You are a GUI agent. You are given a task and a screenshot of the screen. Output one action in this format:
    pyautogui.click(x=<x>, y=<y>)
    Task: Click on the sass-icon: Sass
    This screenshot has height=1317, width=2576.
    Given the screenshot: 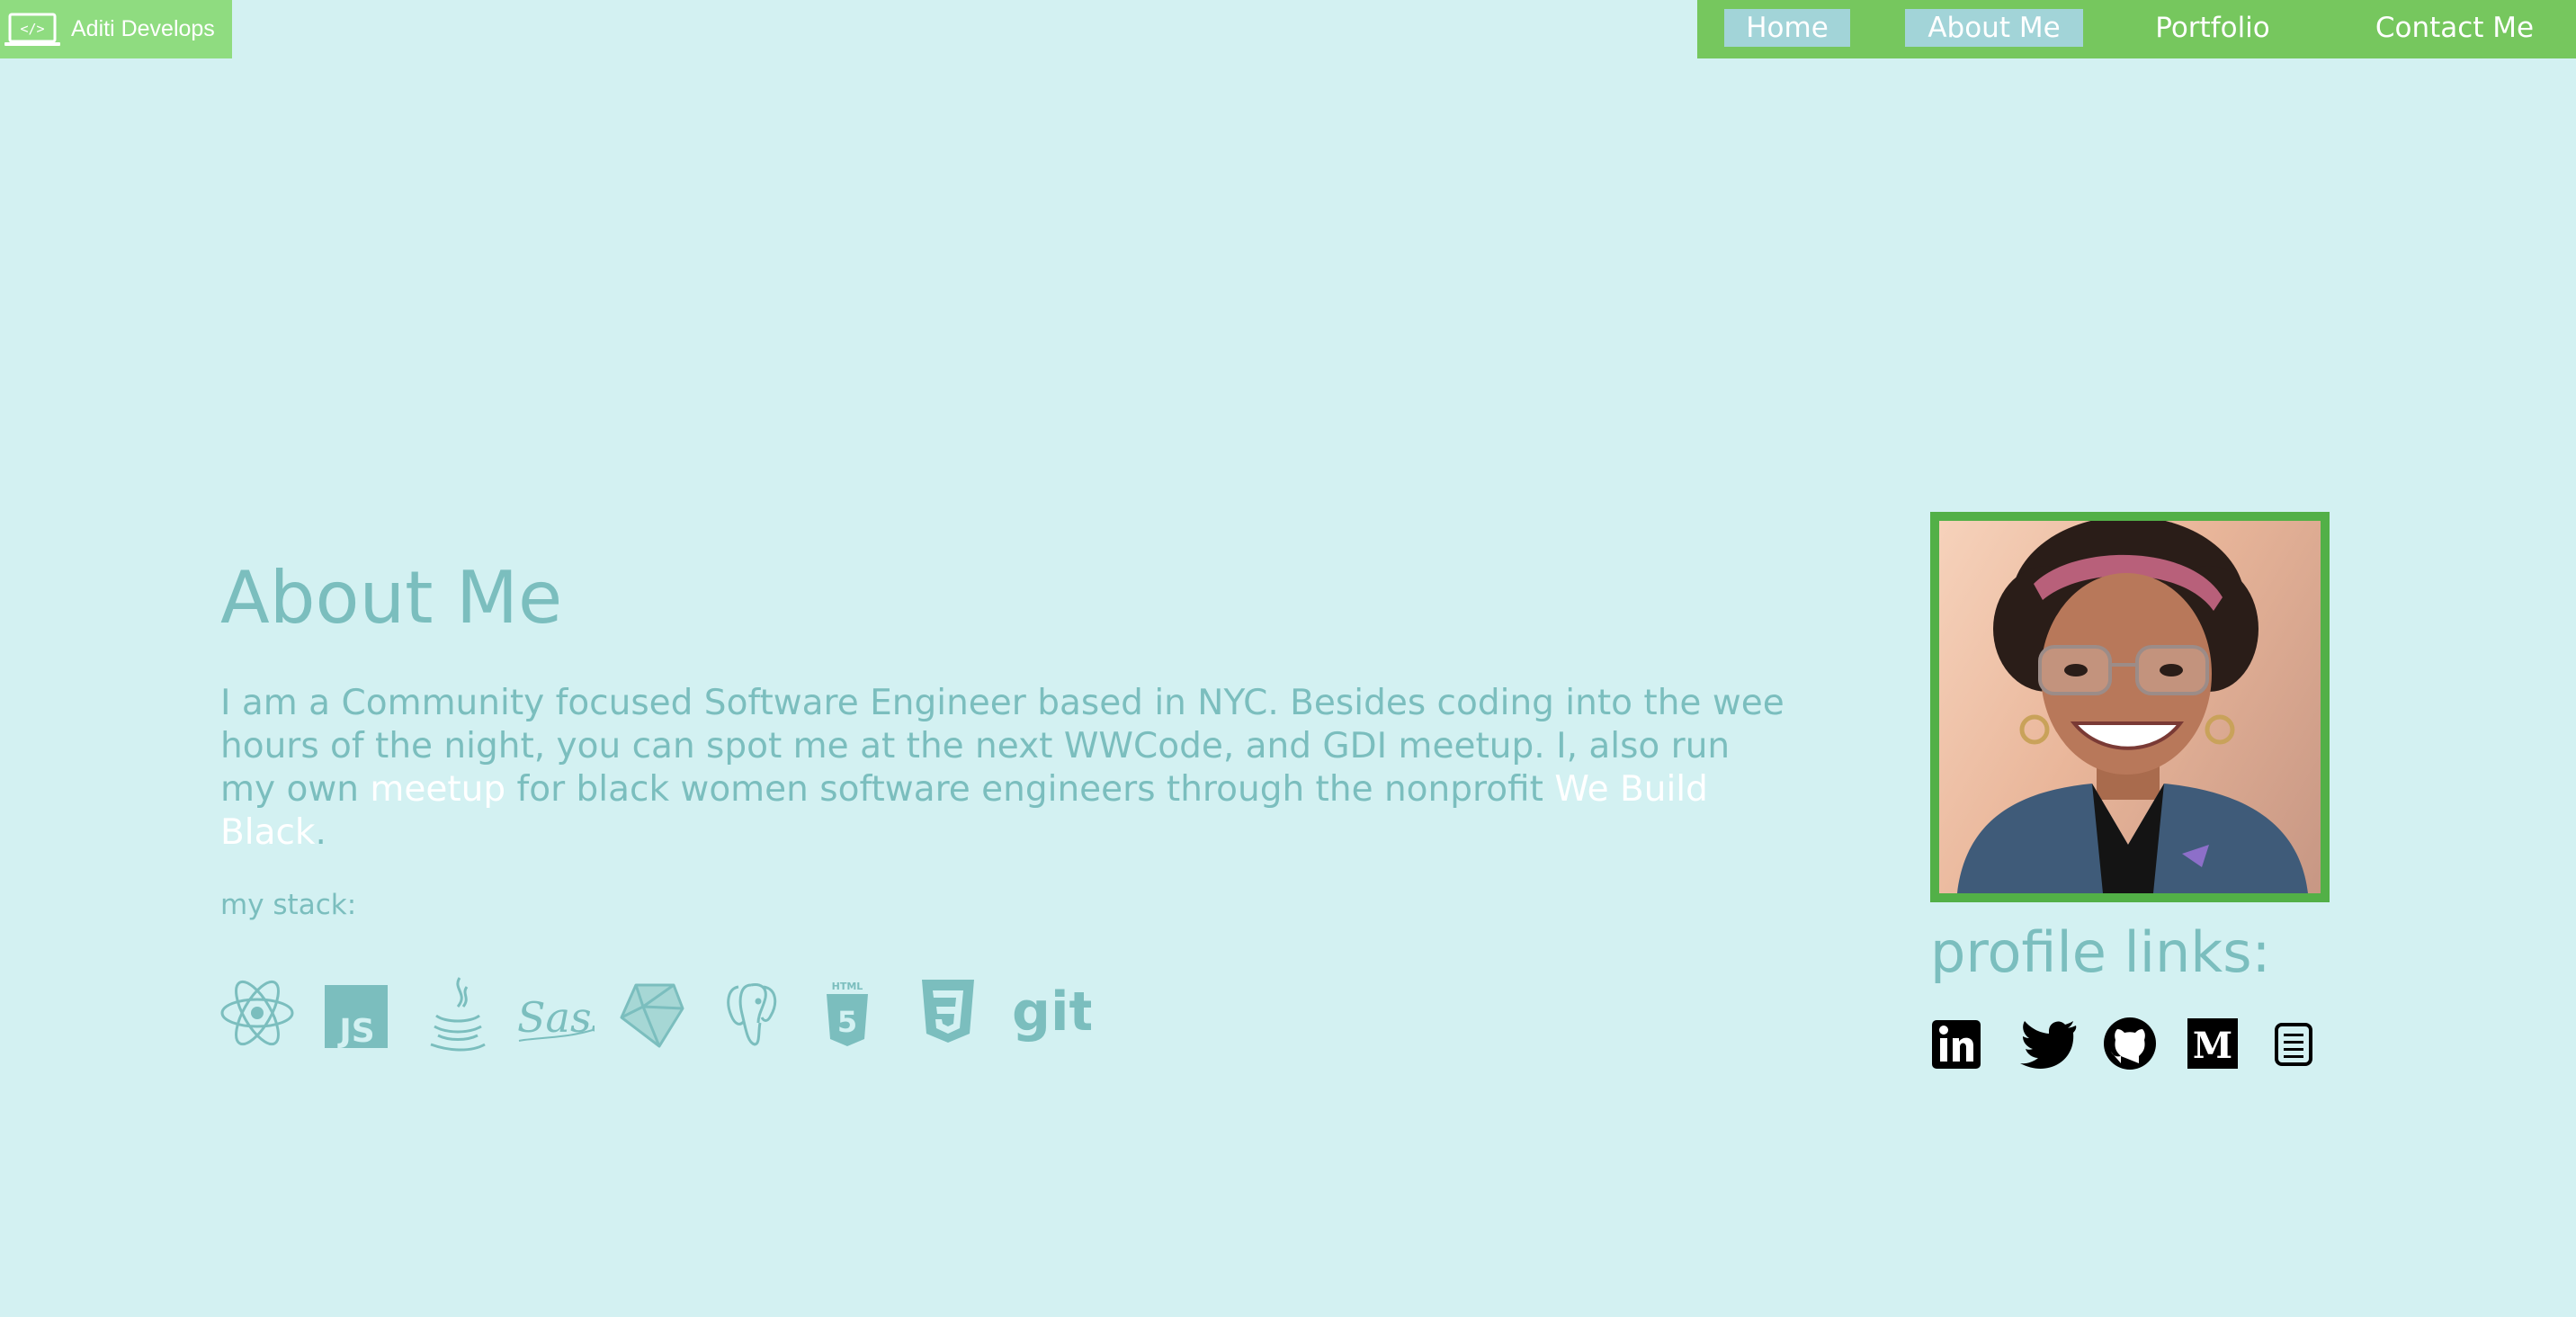 What is the action you would take?
    pyautogui.click(x=556, y=1017)
    